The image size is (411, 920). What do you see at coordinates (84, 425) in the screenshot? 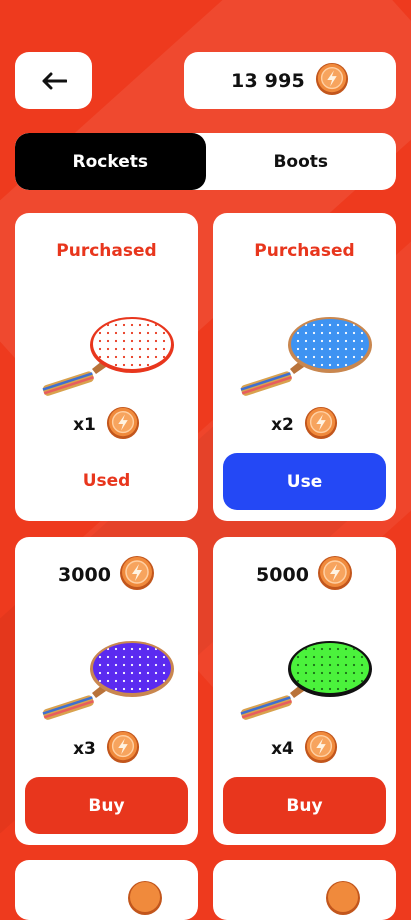
I see `multiplier-label: x1` at bounding box center [84, 425].